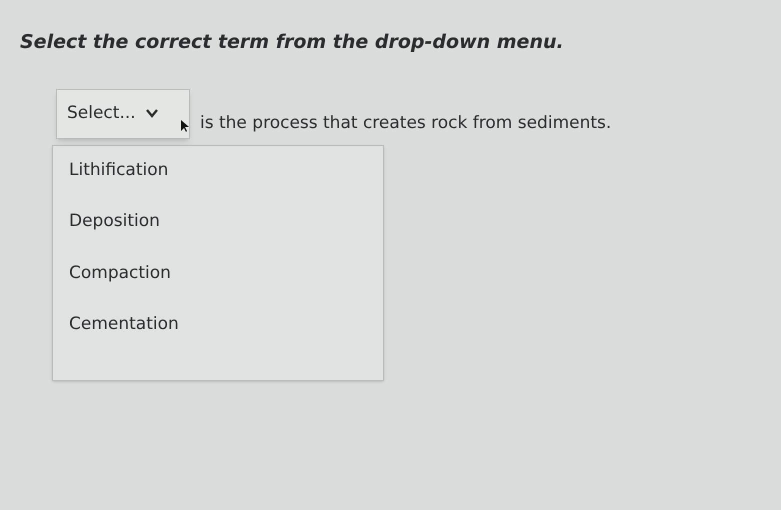  What do you see at coordinates (124, 325) in the screenshot?
I see `dropdown-option: Cementation` at bounding box center [124, 325].